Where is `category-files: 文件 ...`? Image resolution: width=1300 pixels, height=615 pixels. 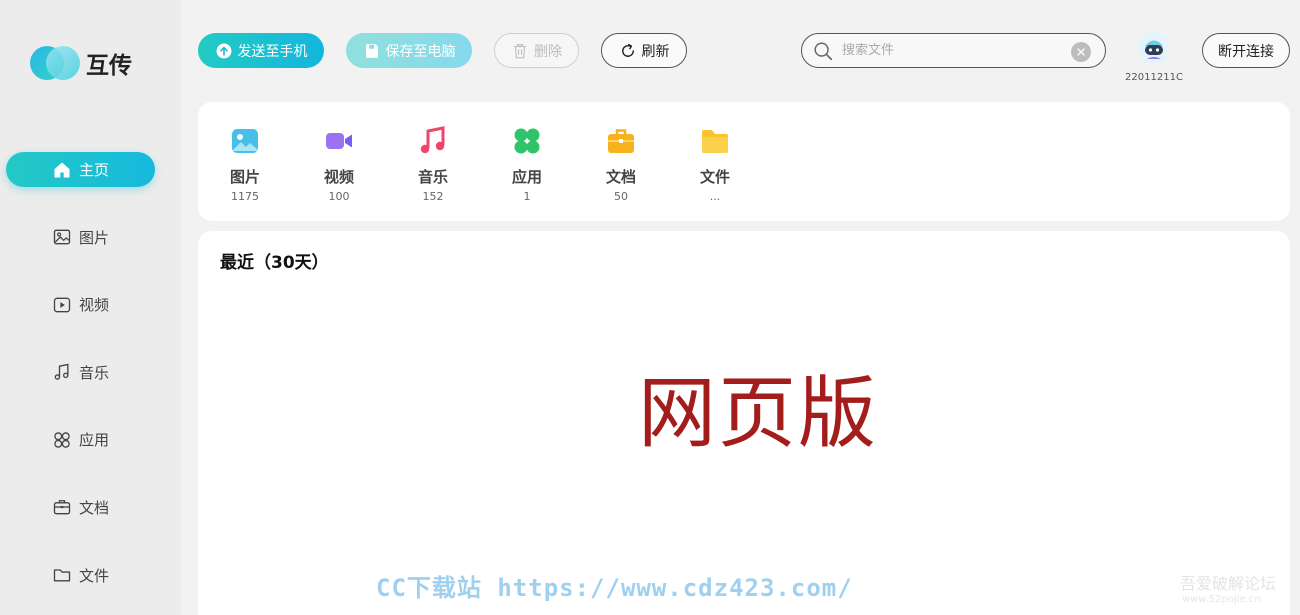
category-files: 文件 ... is located at coordinates (715, 164).